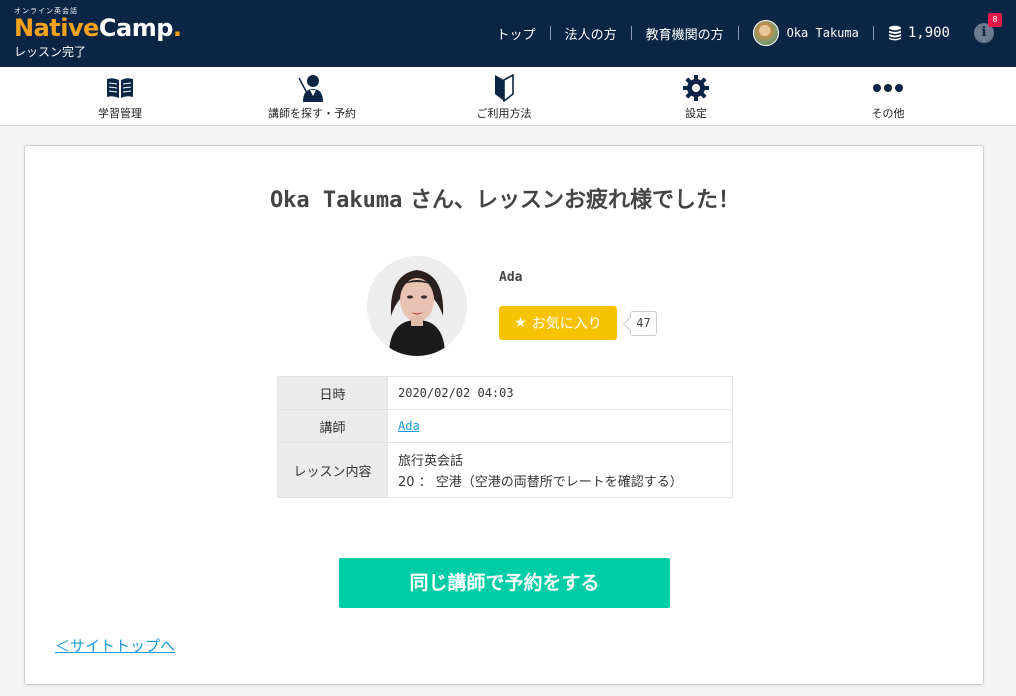 The image size is (1016, 696). Describe the element at coordinates (120, 113) in the screenshot. I see `nav-label: 学習管理` at that location.